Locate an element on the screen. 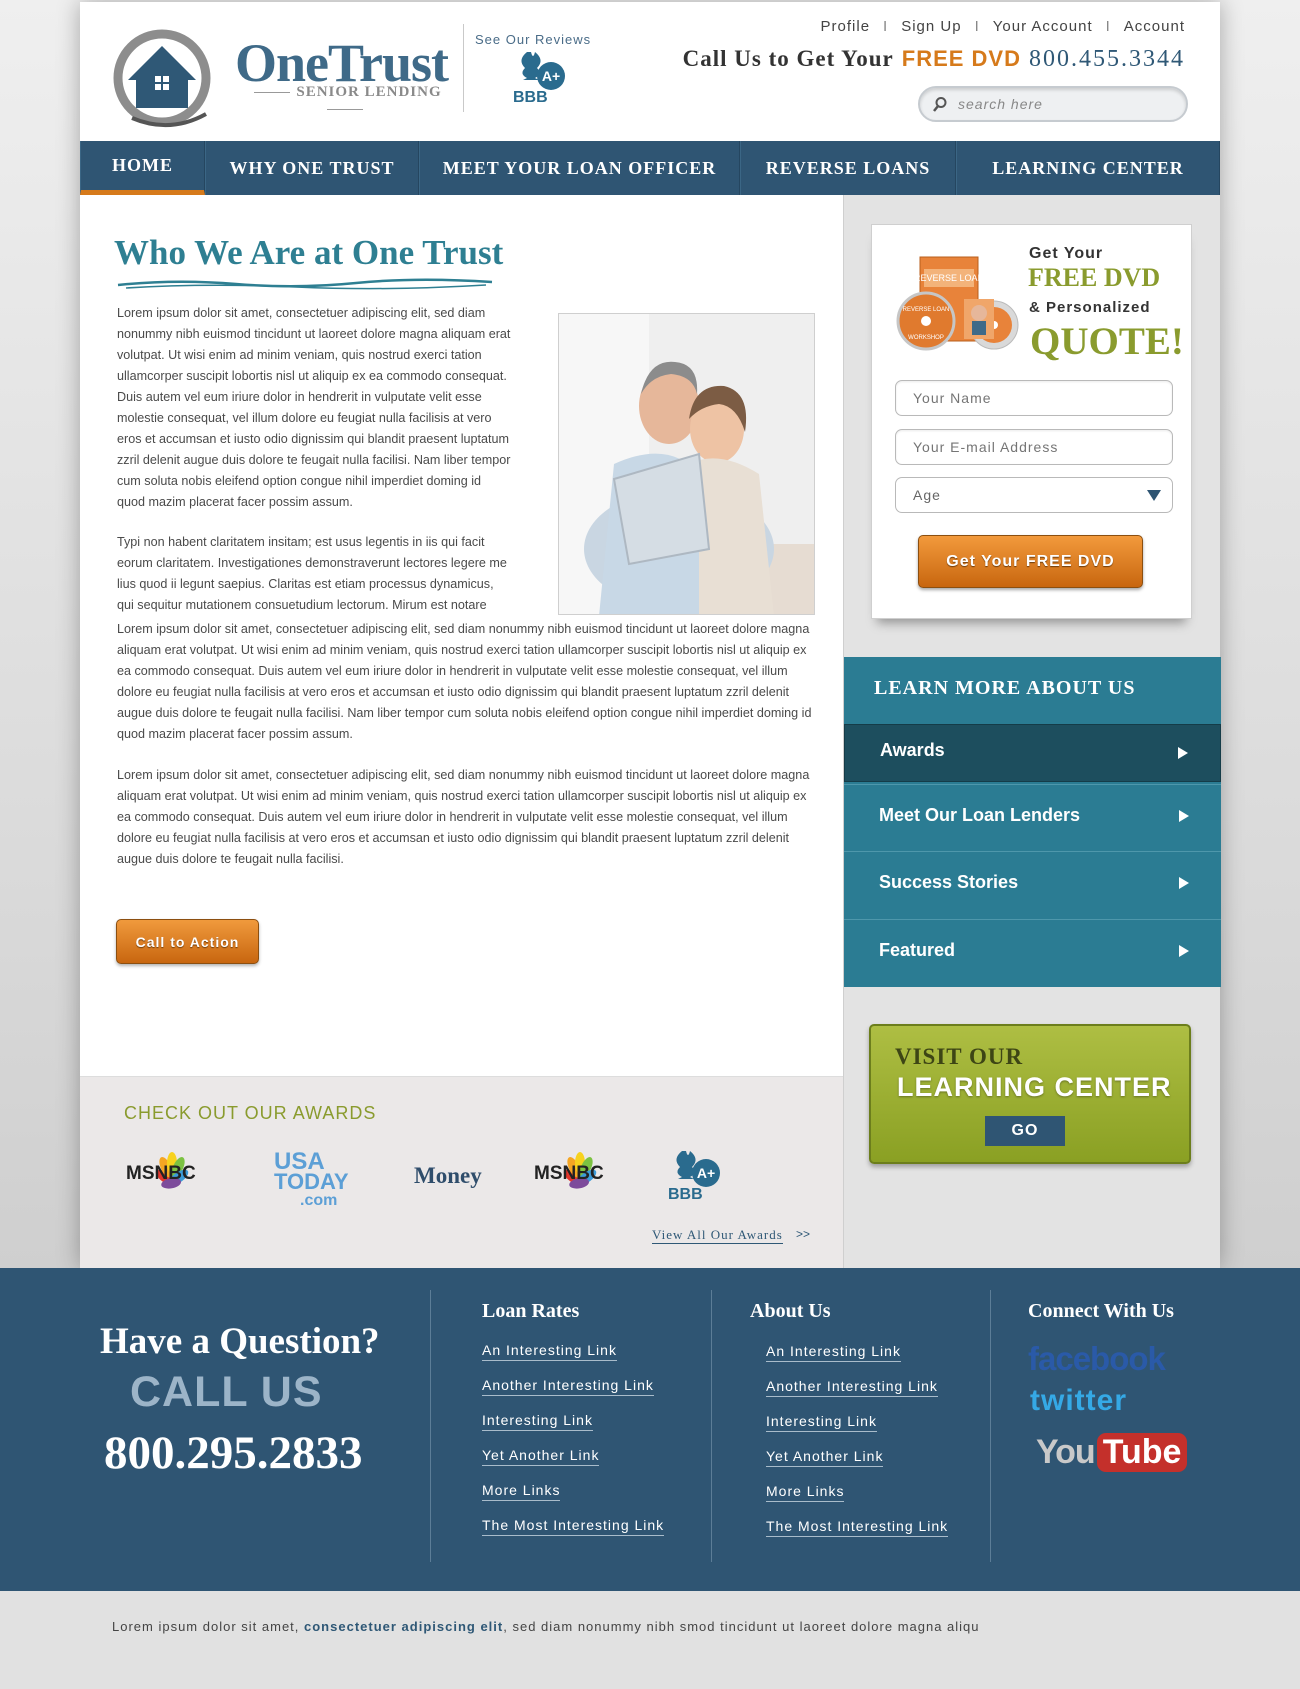 The image size is (1300, 1689). callus-phone: 800.455.3344 is located at coordinates (1107, 59).